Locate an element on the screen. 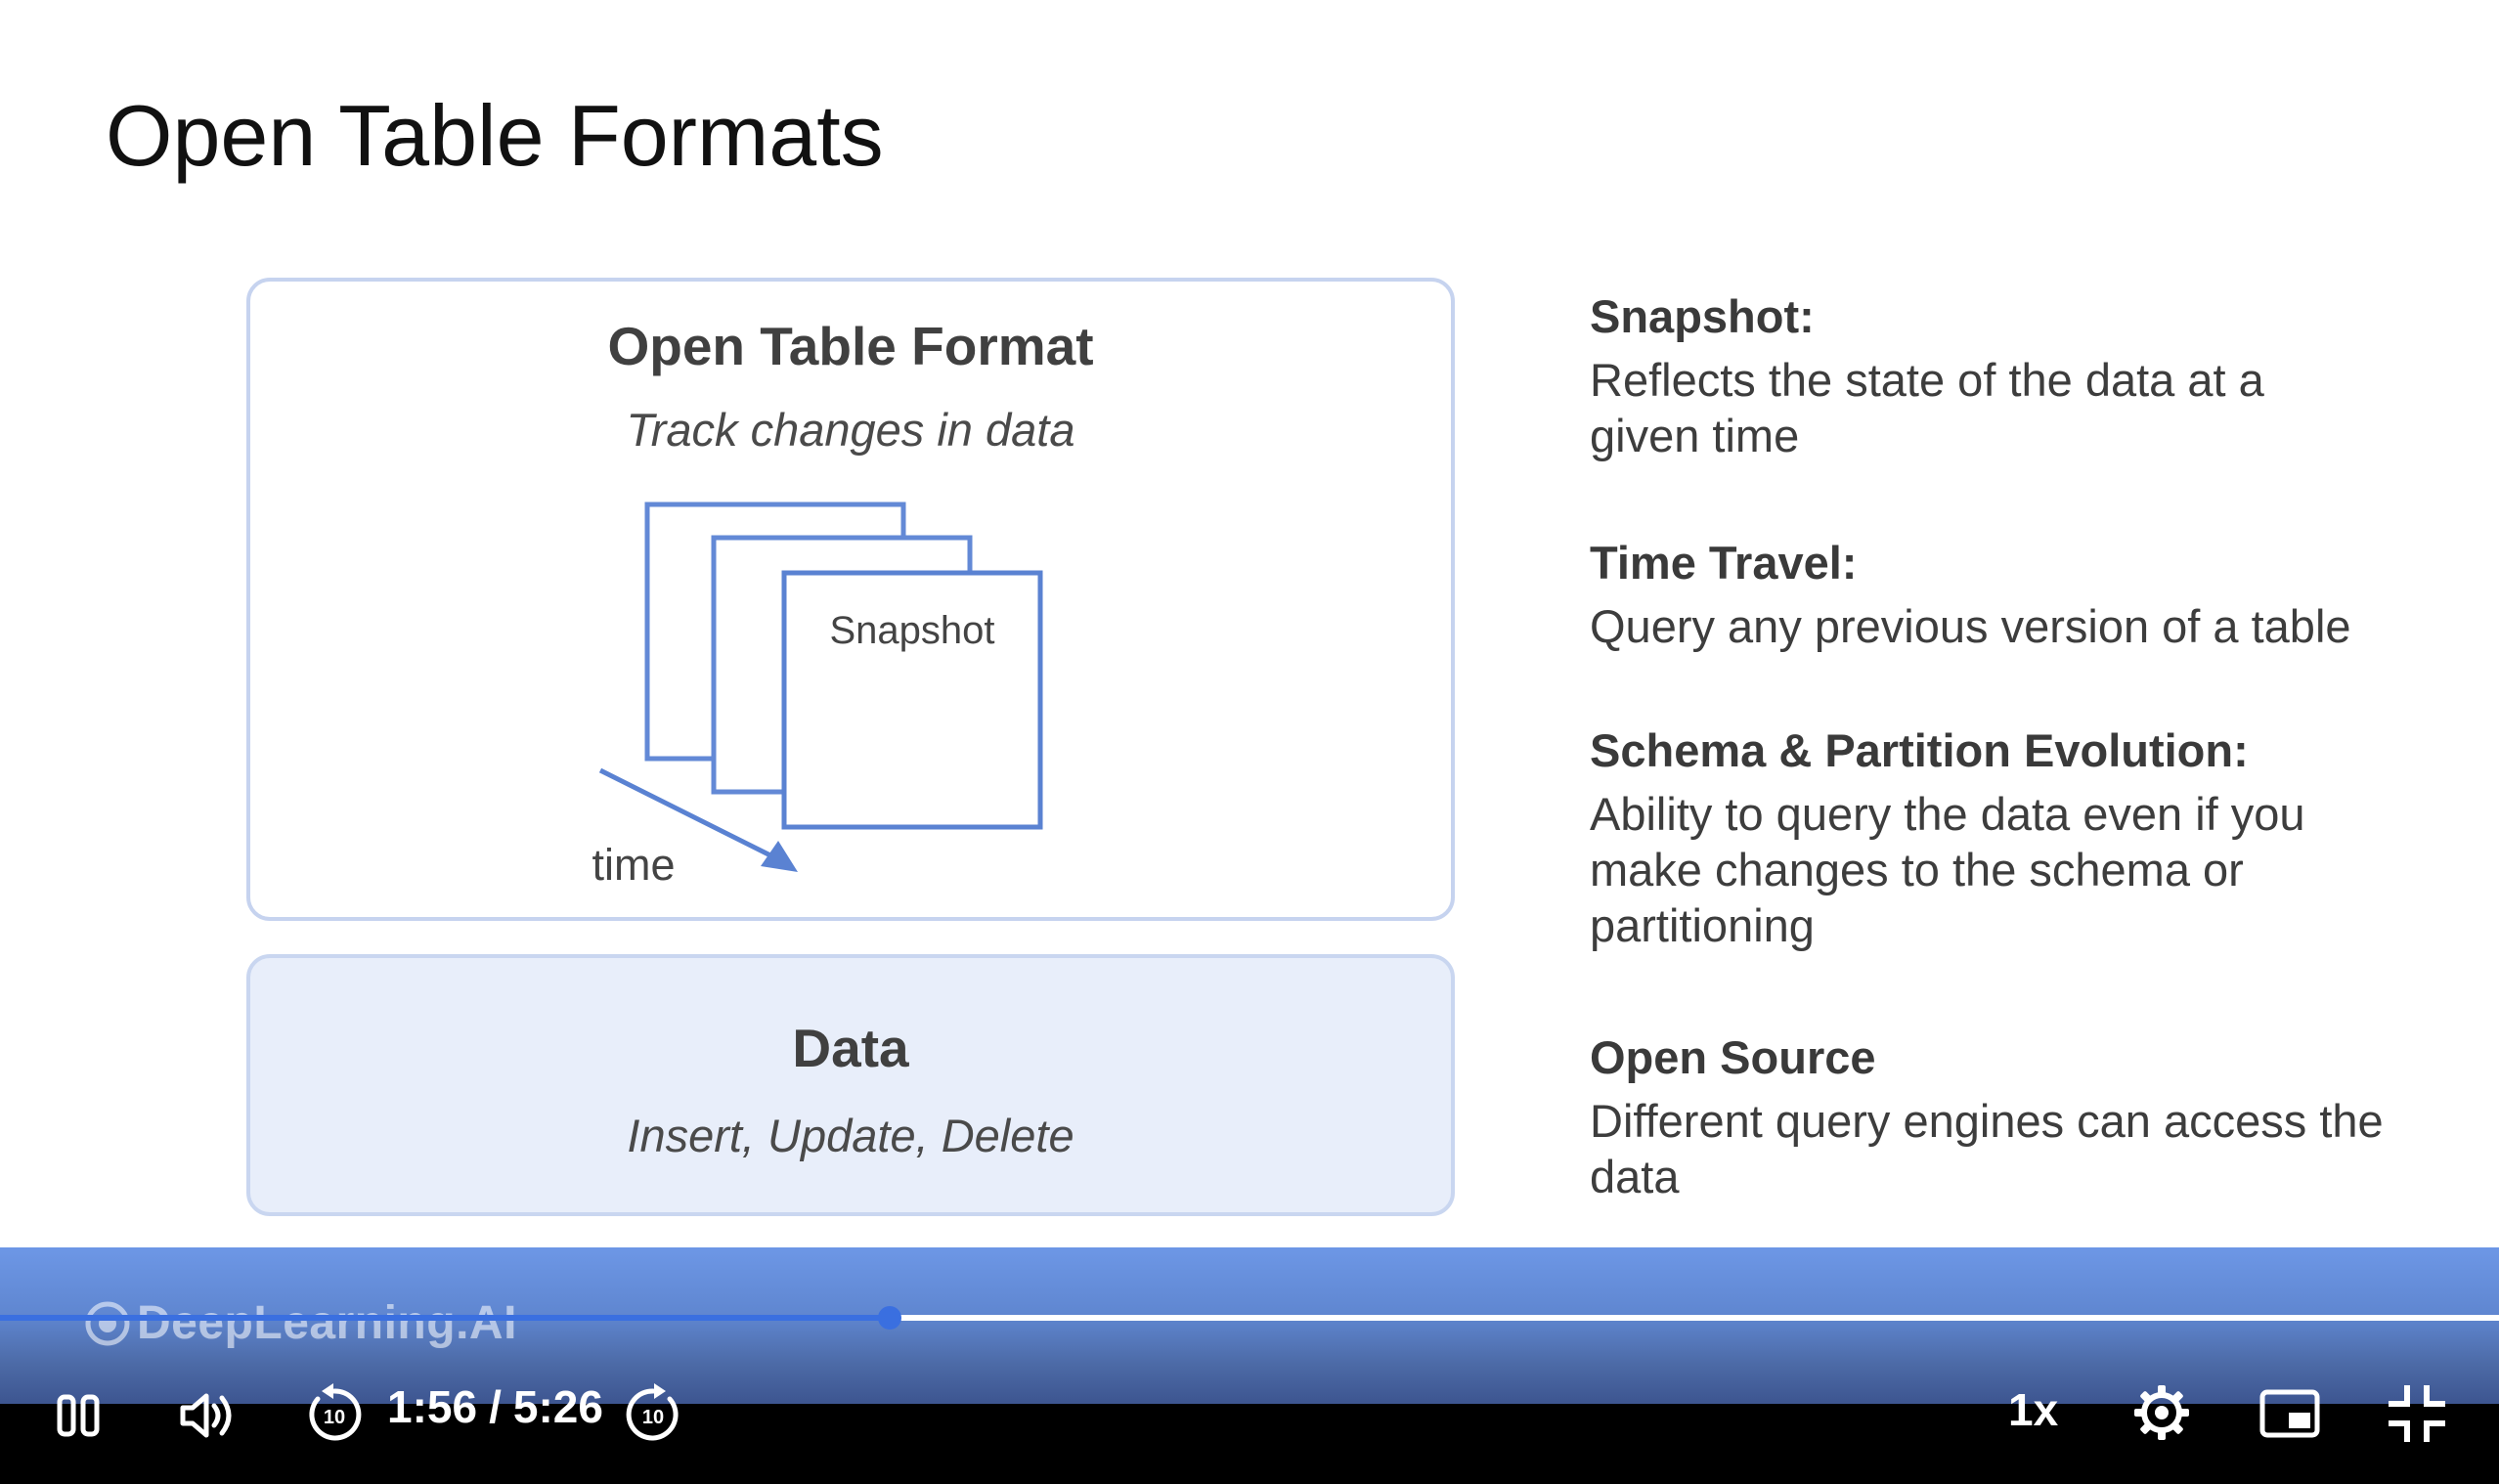  pause-icon is located at coordinates (78, 1415).